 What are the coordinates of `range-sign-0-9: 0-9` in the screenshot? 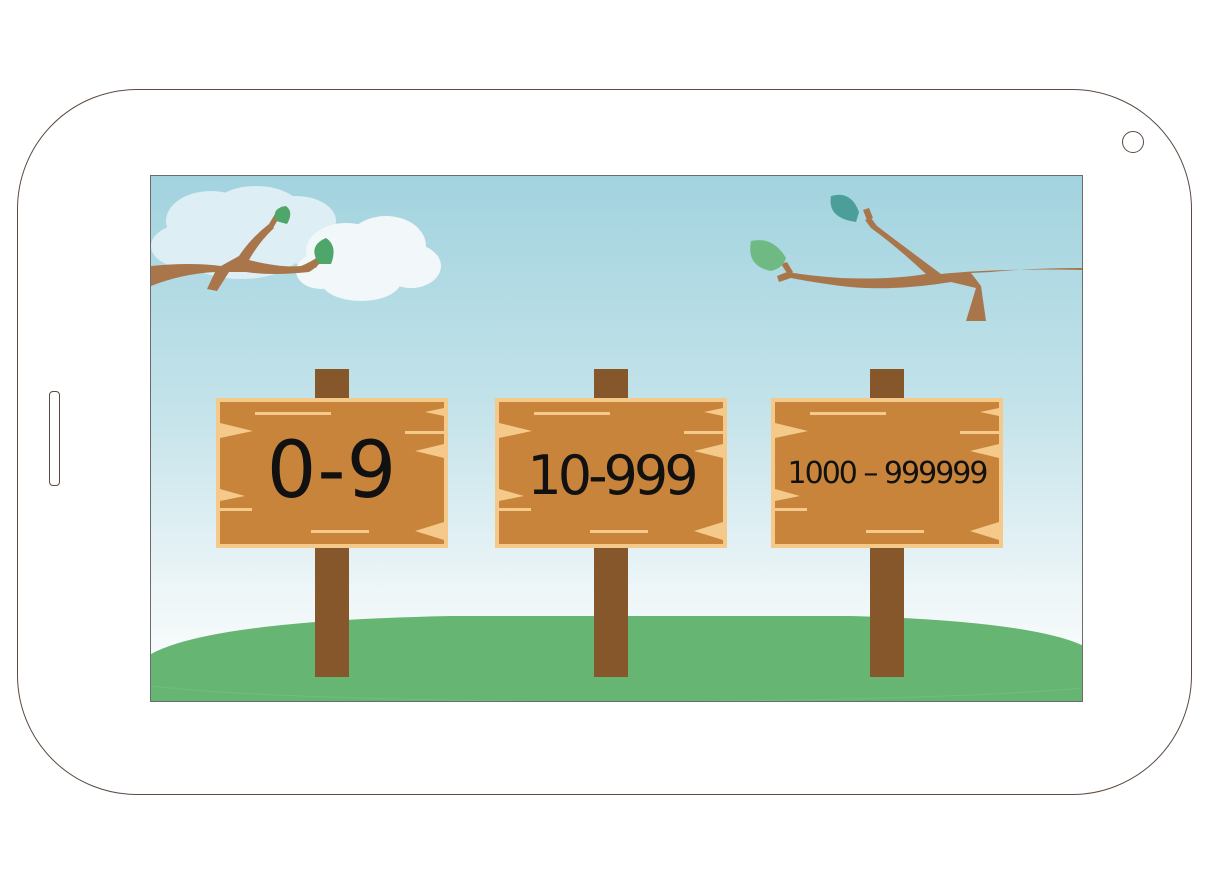 It's located at (332, 438).